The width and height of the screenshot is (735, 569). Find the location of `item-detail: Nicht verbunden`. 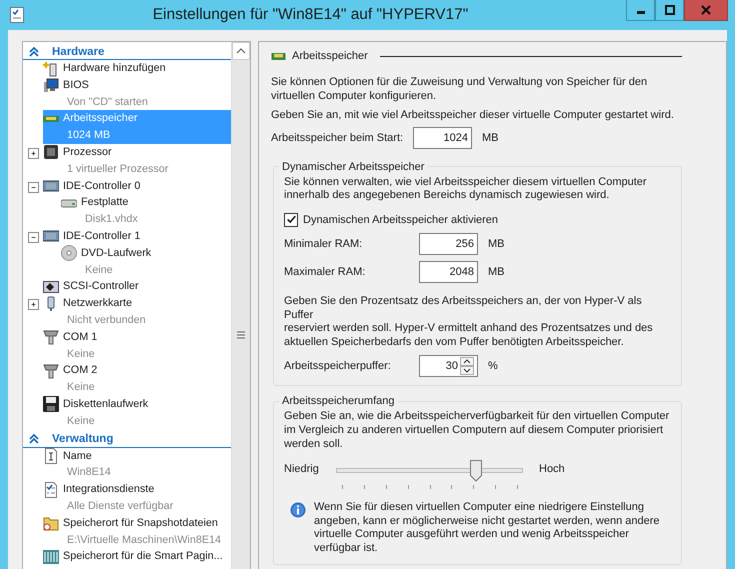

item-detail: Nicht verbunden is located at coordinates (106, 320).